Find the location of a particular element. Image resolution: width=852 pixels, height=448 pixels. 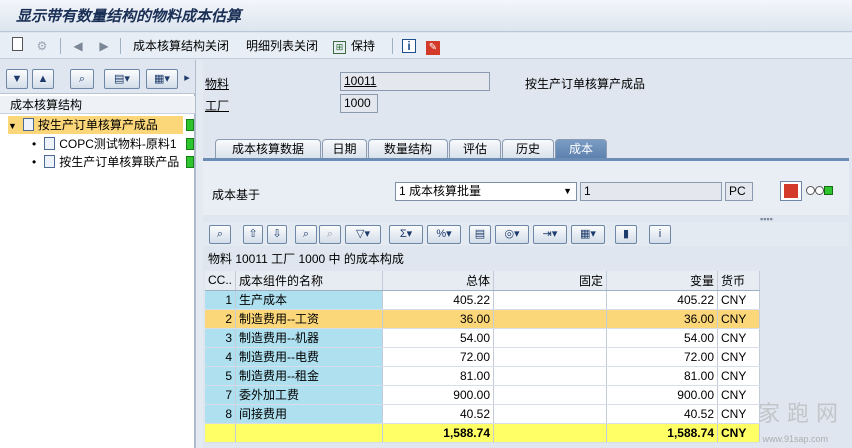

column-header-cc: CC.. is located at coordinates (220, 281).